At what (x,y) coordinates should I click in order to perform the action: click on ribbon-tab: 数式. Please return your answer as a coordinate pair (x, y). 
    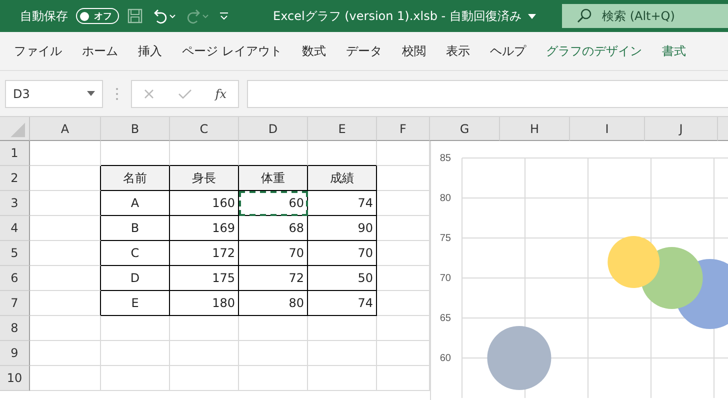
    Looking at the image, I should click on (314, 51).